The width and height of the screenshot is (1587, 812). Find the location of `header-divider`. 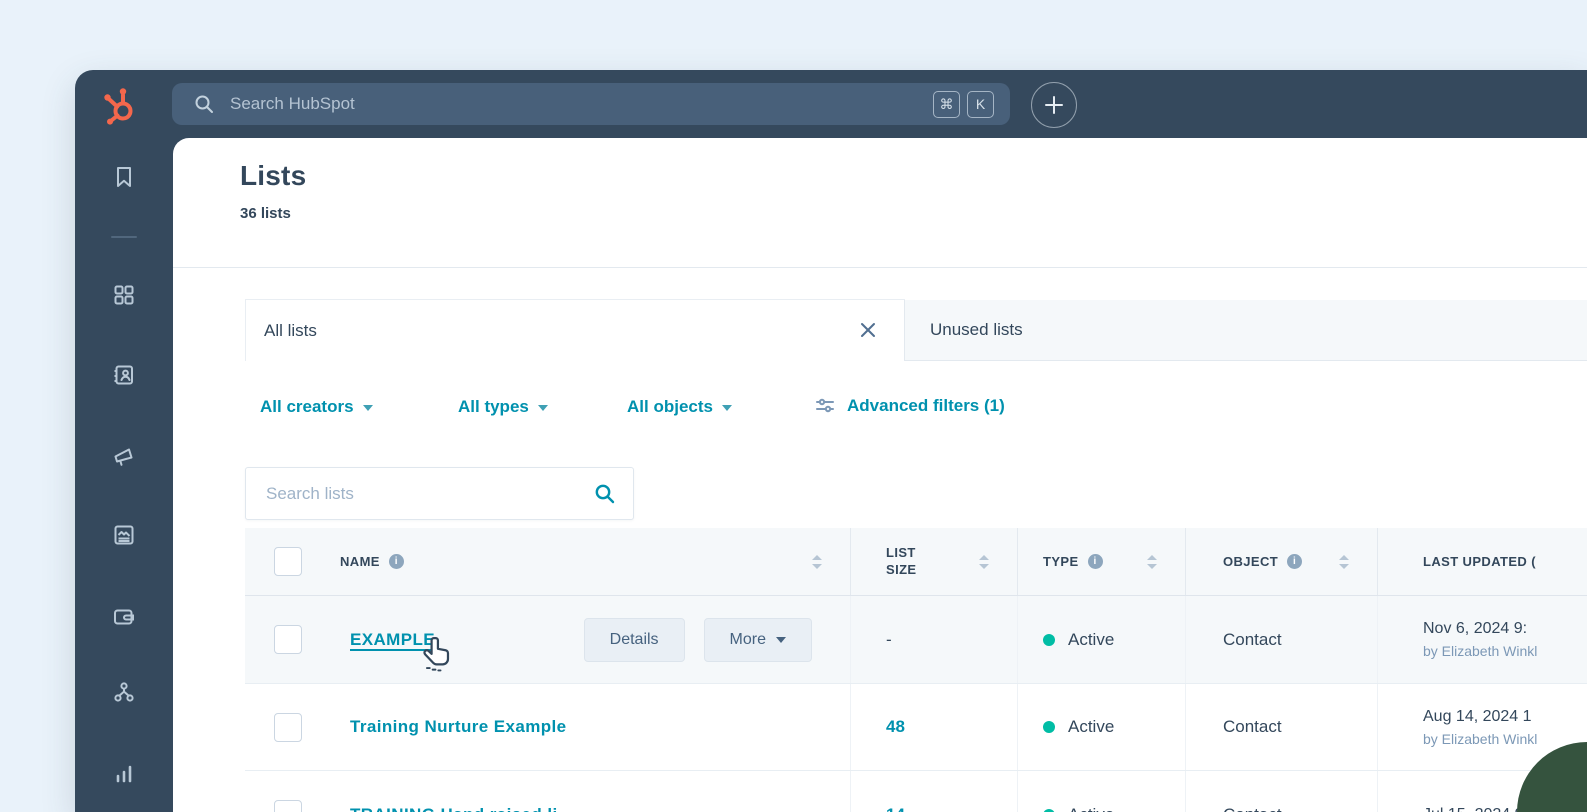

header-divider is located at coordinates (880, 267).